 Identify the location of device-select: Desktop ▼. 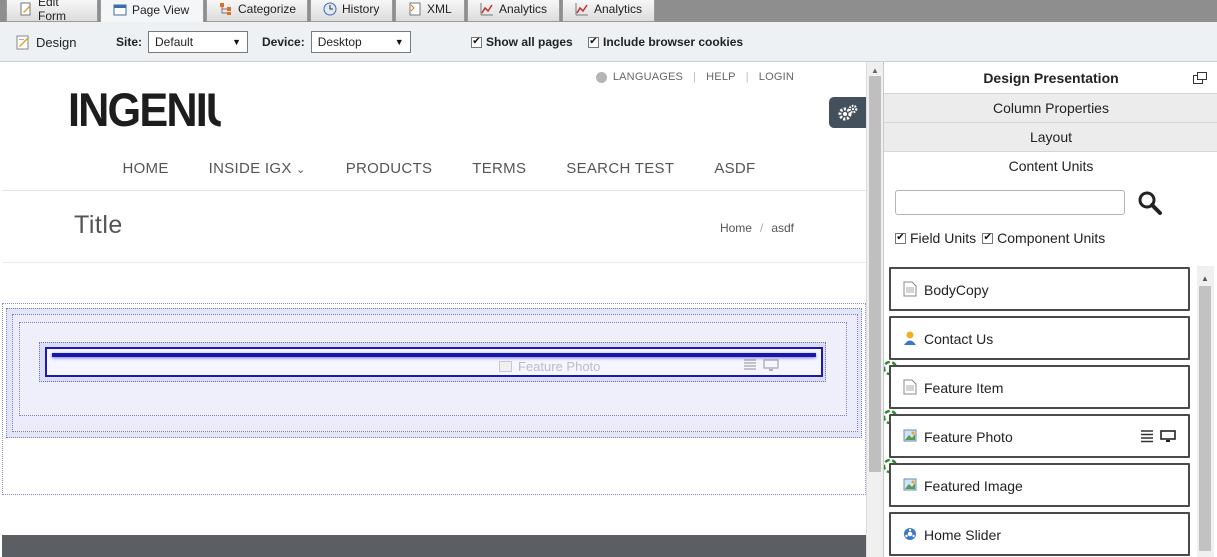
(360, 42).